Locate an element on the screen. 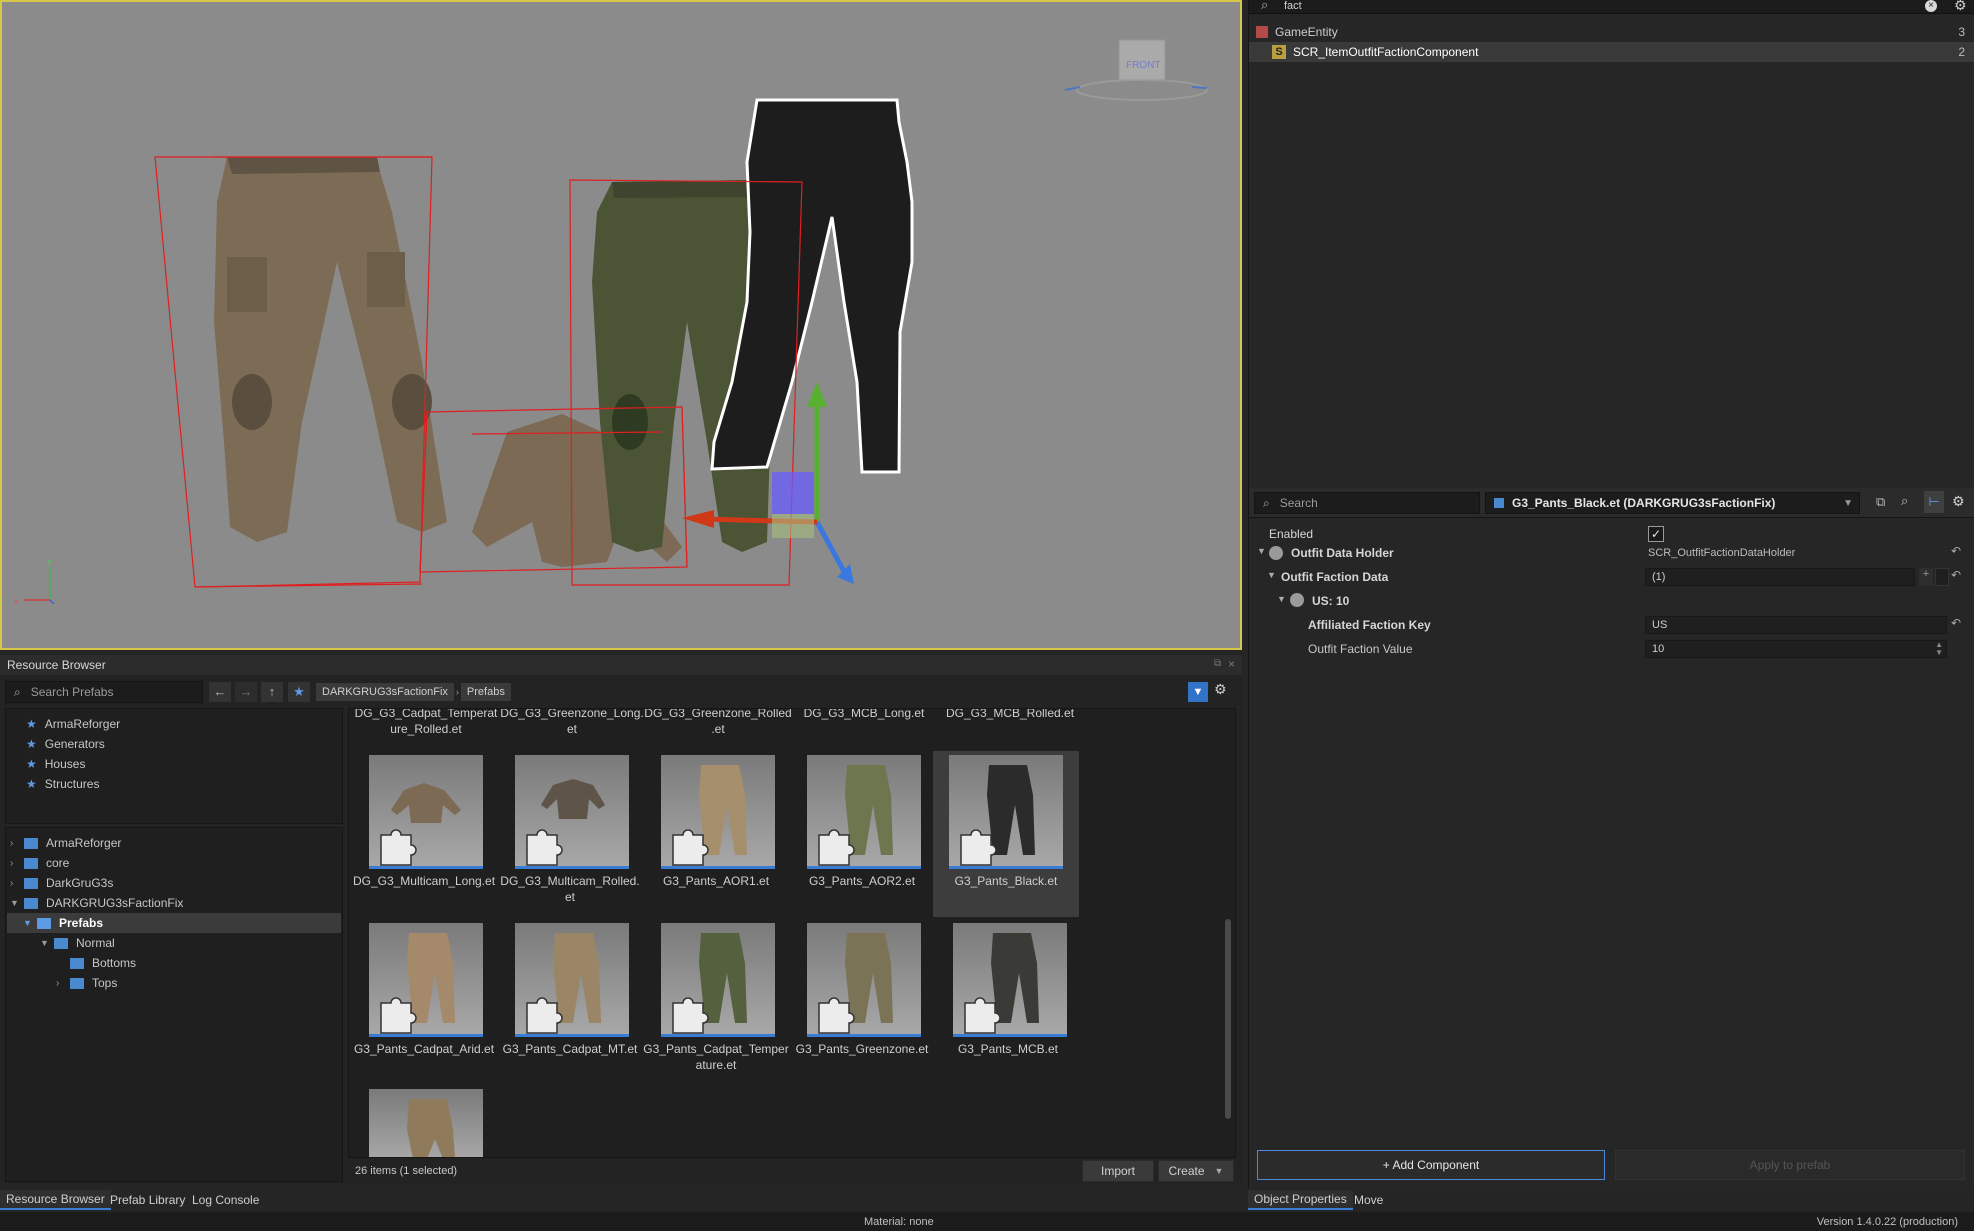  add-component-button: + Add Component is located at coordinates (1431, 1165).